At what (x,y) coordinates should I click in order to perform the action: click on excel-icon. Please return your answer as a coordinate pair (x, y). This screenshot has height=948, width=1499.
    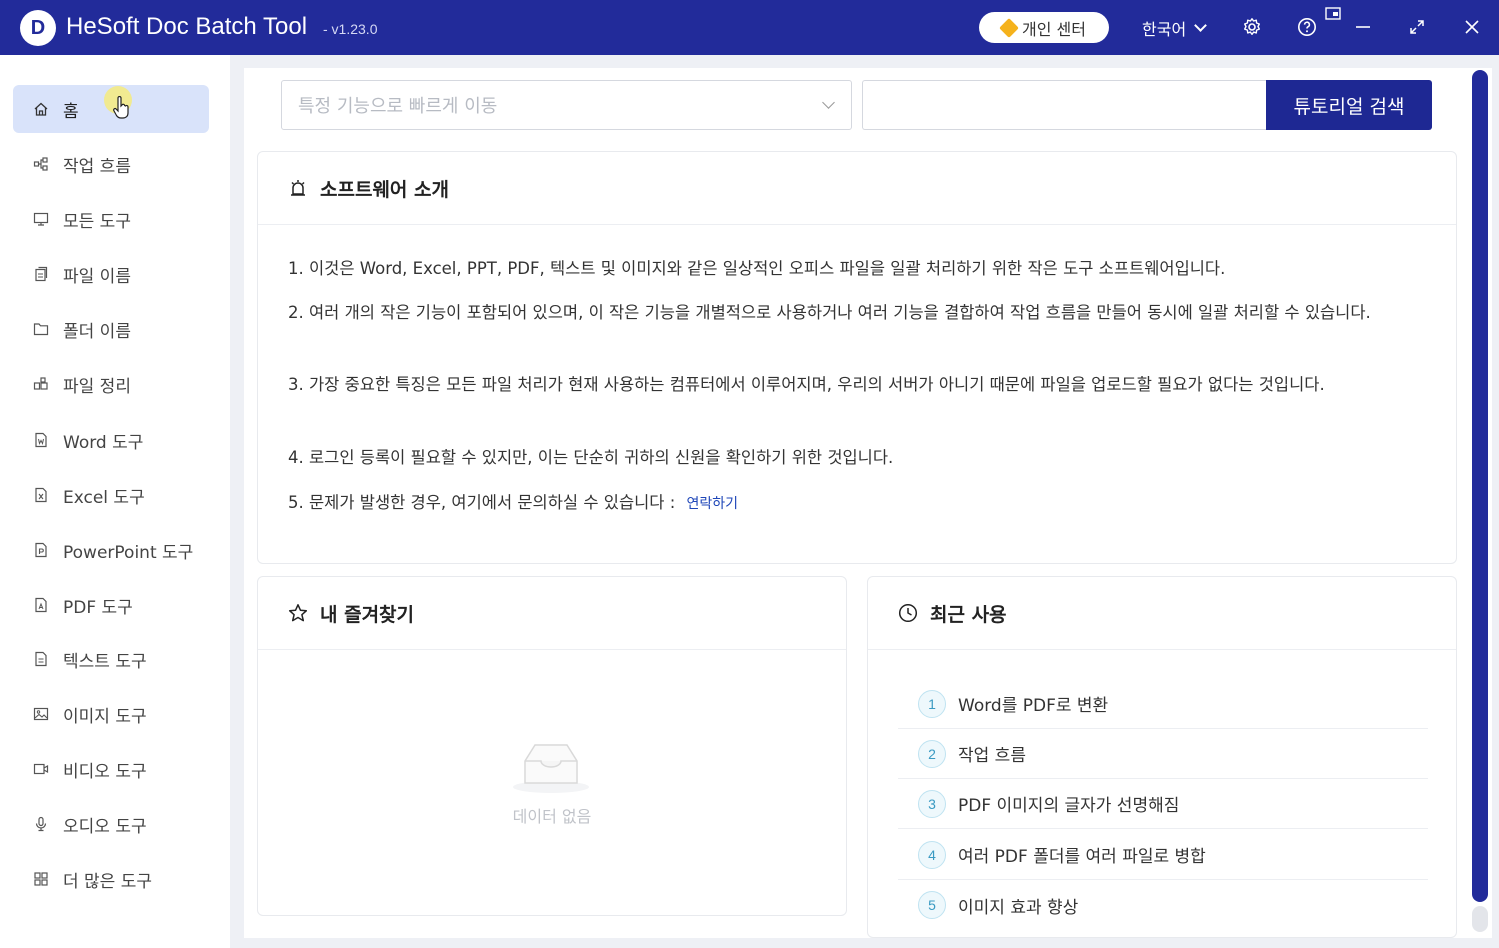
    Looking at the image, I should click on (41, 495).